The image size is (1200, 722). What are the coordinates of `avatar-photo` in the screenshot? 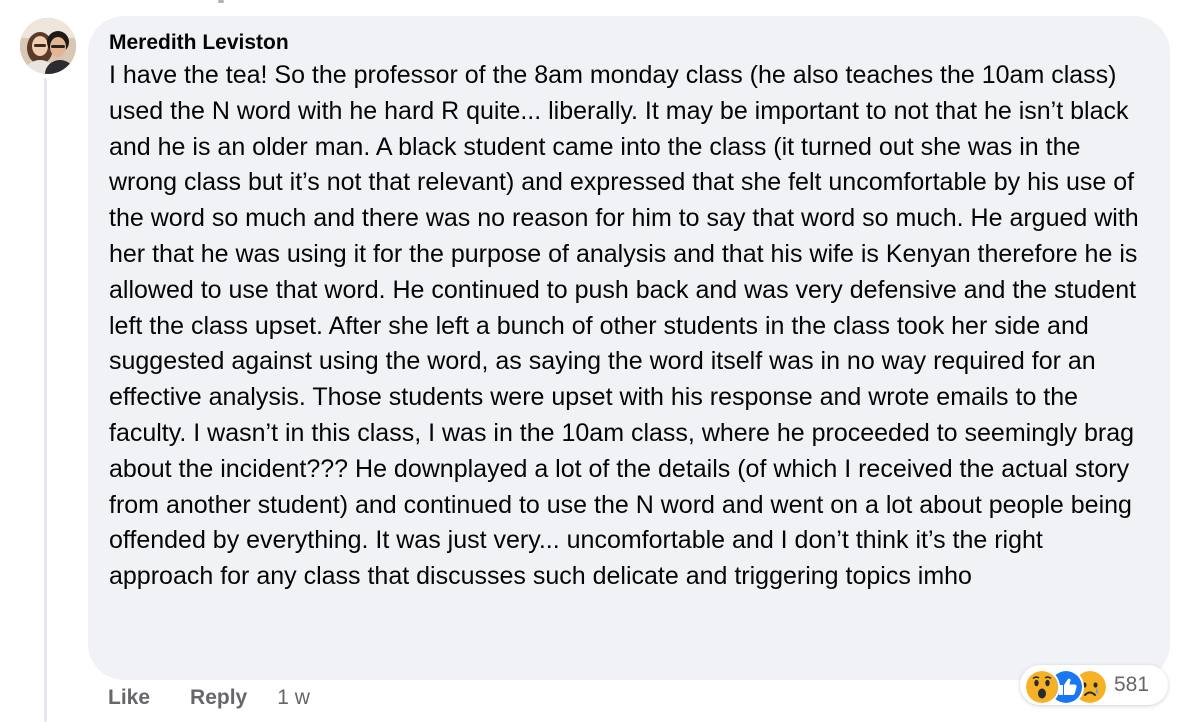 It's located at (48, 46).